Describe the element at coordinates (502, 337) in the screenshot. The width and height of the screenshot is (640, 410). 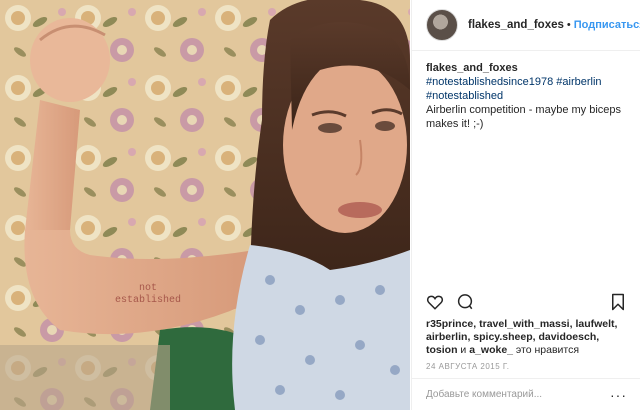
I see `like-user: spicy.sheep` at that location.